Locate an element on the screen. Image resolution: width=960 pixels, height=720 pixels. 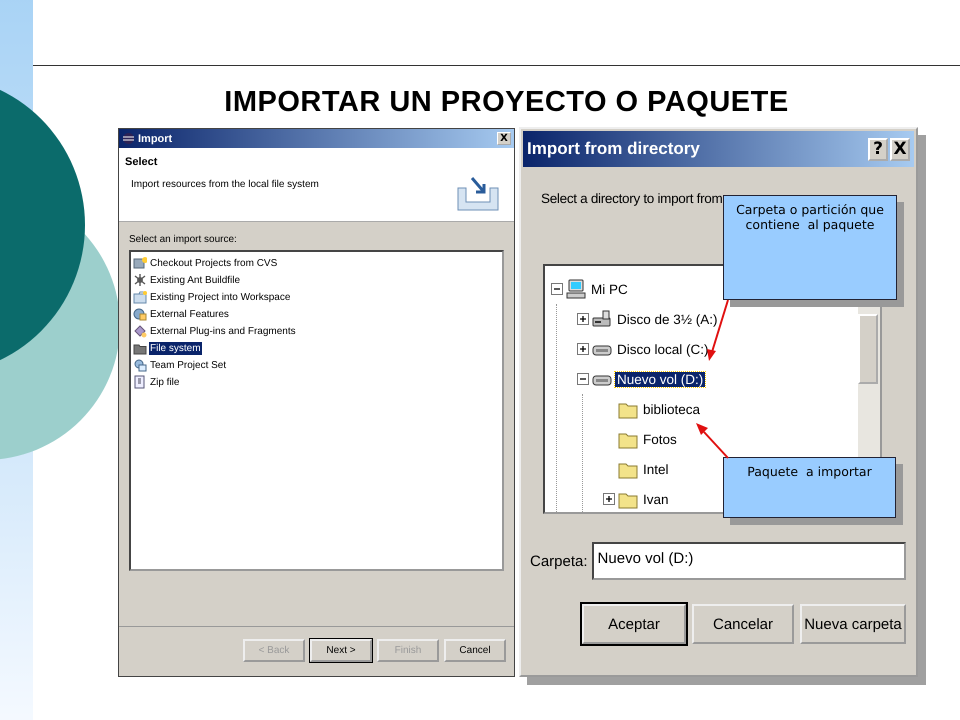
list-item: Checkout Projects from CVS is located at coordinates (213, 263).